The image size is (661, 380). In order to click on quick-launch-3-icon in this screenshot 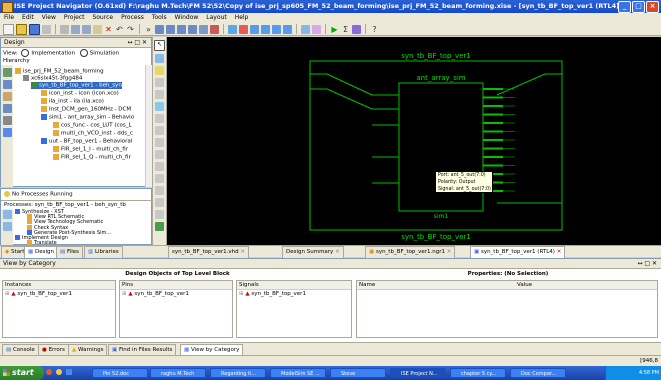, I will do `click(68, 371)`.